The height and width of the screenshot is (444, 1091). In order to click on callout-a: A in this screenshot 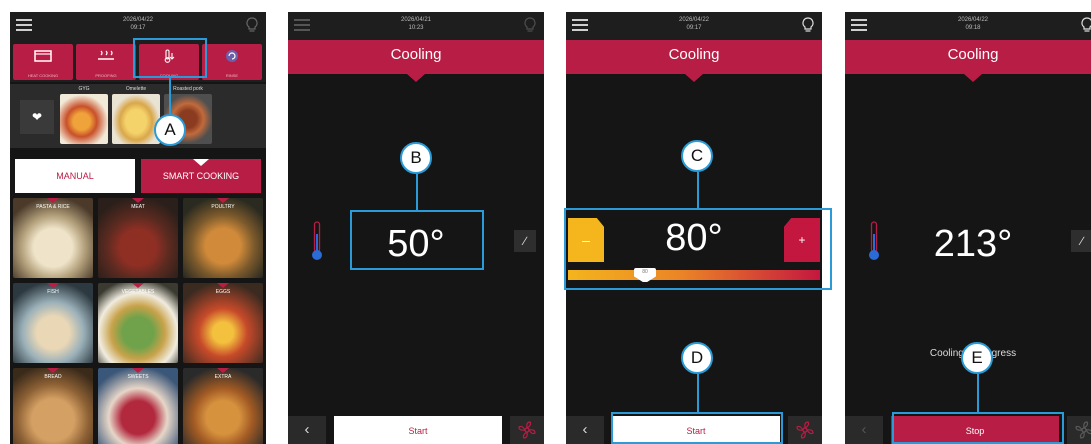, I will do `click(170, 130)`.